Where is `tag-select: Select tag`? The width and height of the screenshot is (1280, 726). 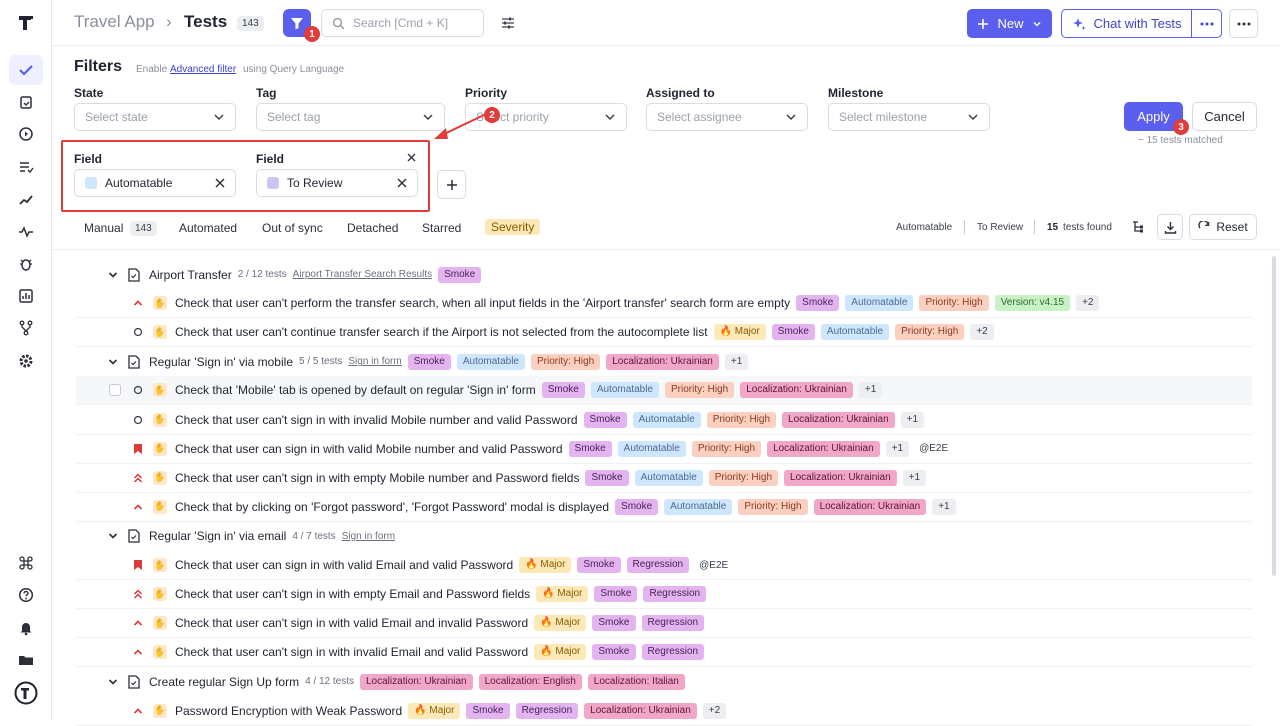
tag-select: Select tag is located at coordinates (350, 117).